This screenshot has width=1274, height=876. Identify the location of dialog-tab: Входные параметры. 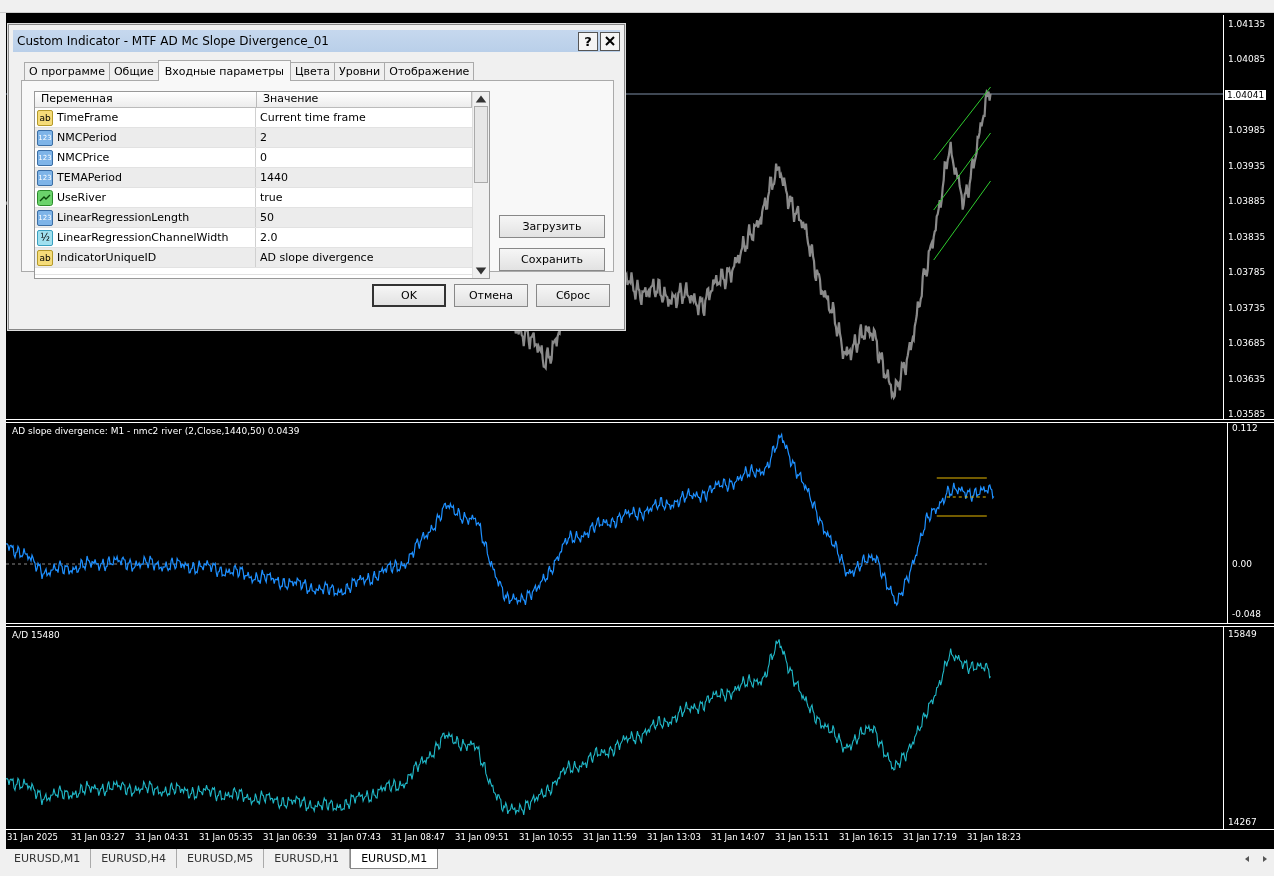
(224, 70).